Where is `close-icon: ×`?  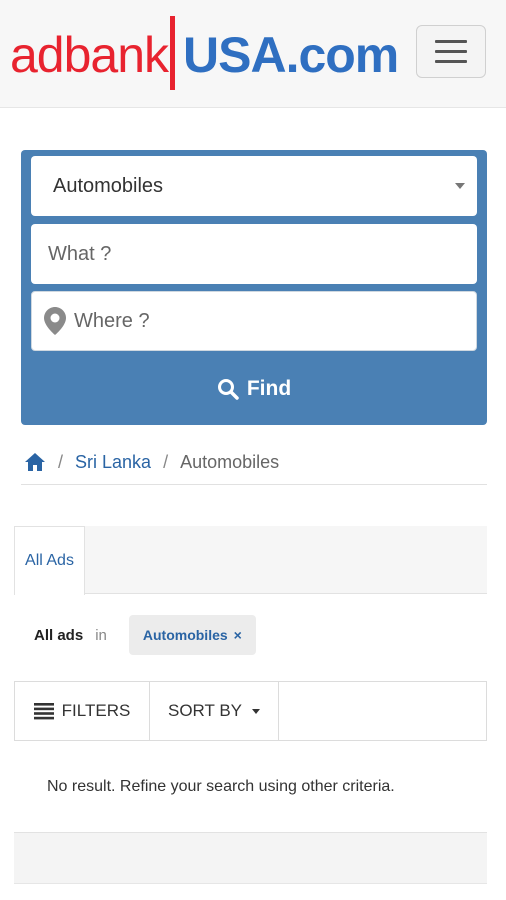
close-icon: × is located at coordinates (238, 635).